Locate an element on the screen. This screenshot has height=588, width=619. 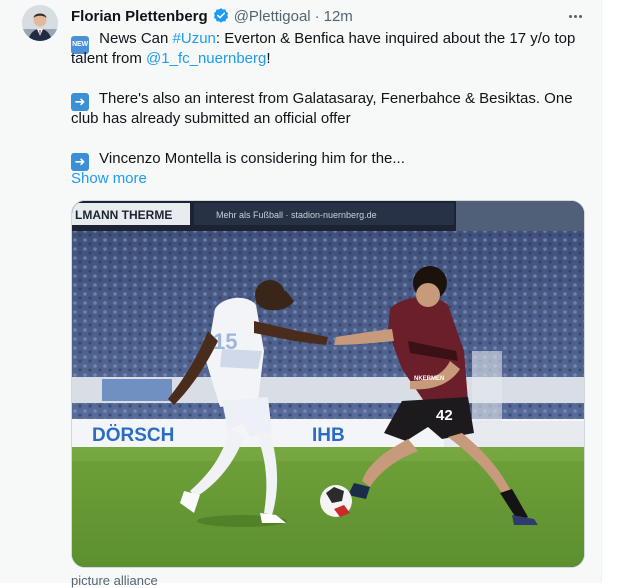
image-caption: picture alliance is located at coordinates (114, 580).